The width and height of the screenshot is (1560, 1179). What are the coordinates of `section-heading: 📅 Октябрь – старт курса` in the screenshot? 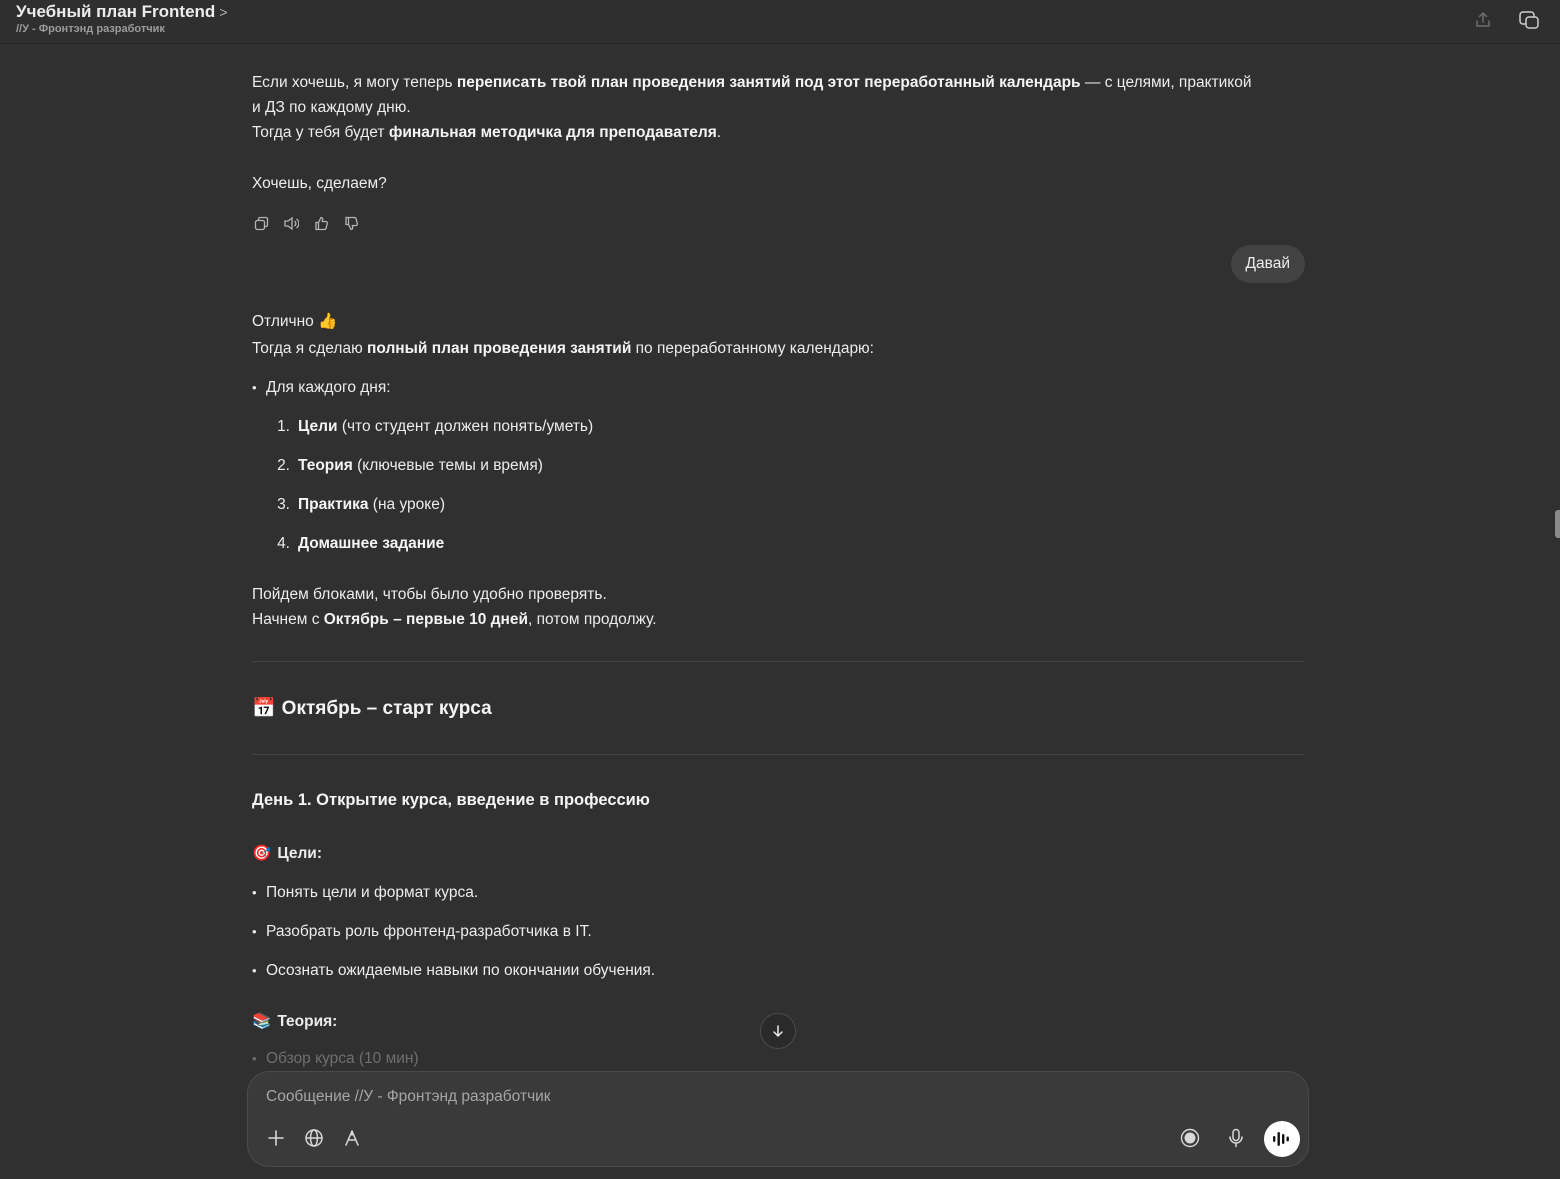 It's located at (778, 708).